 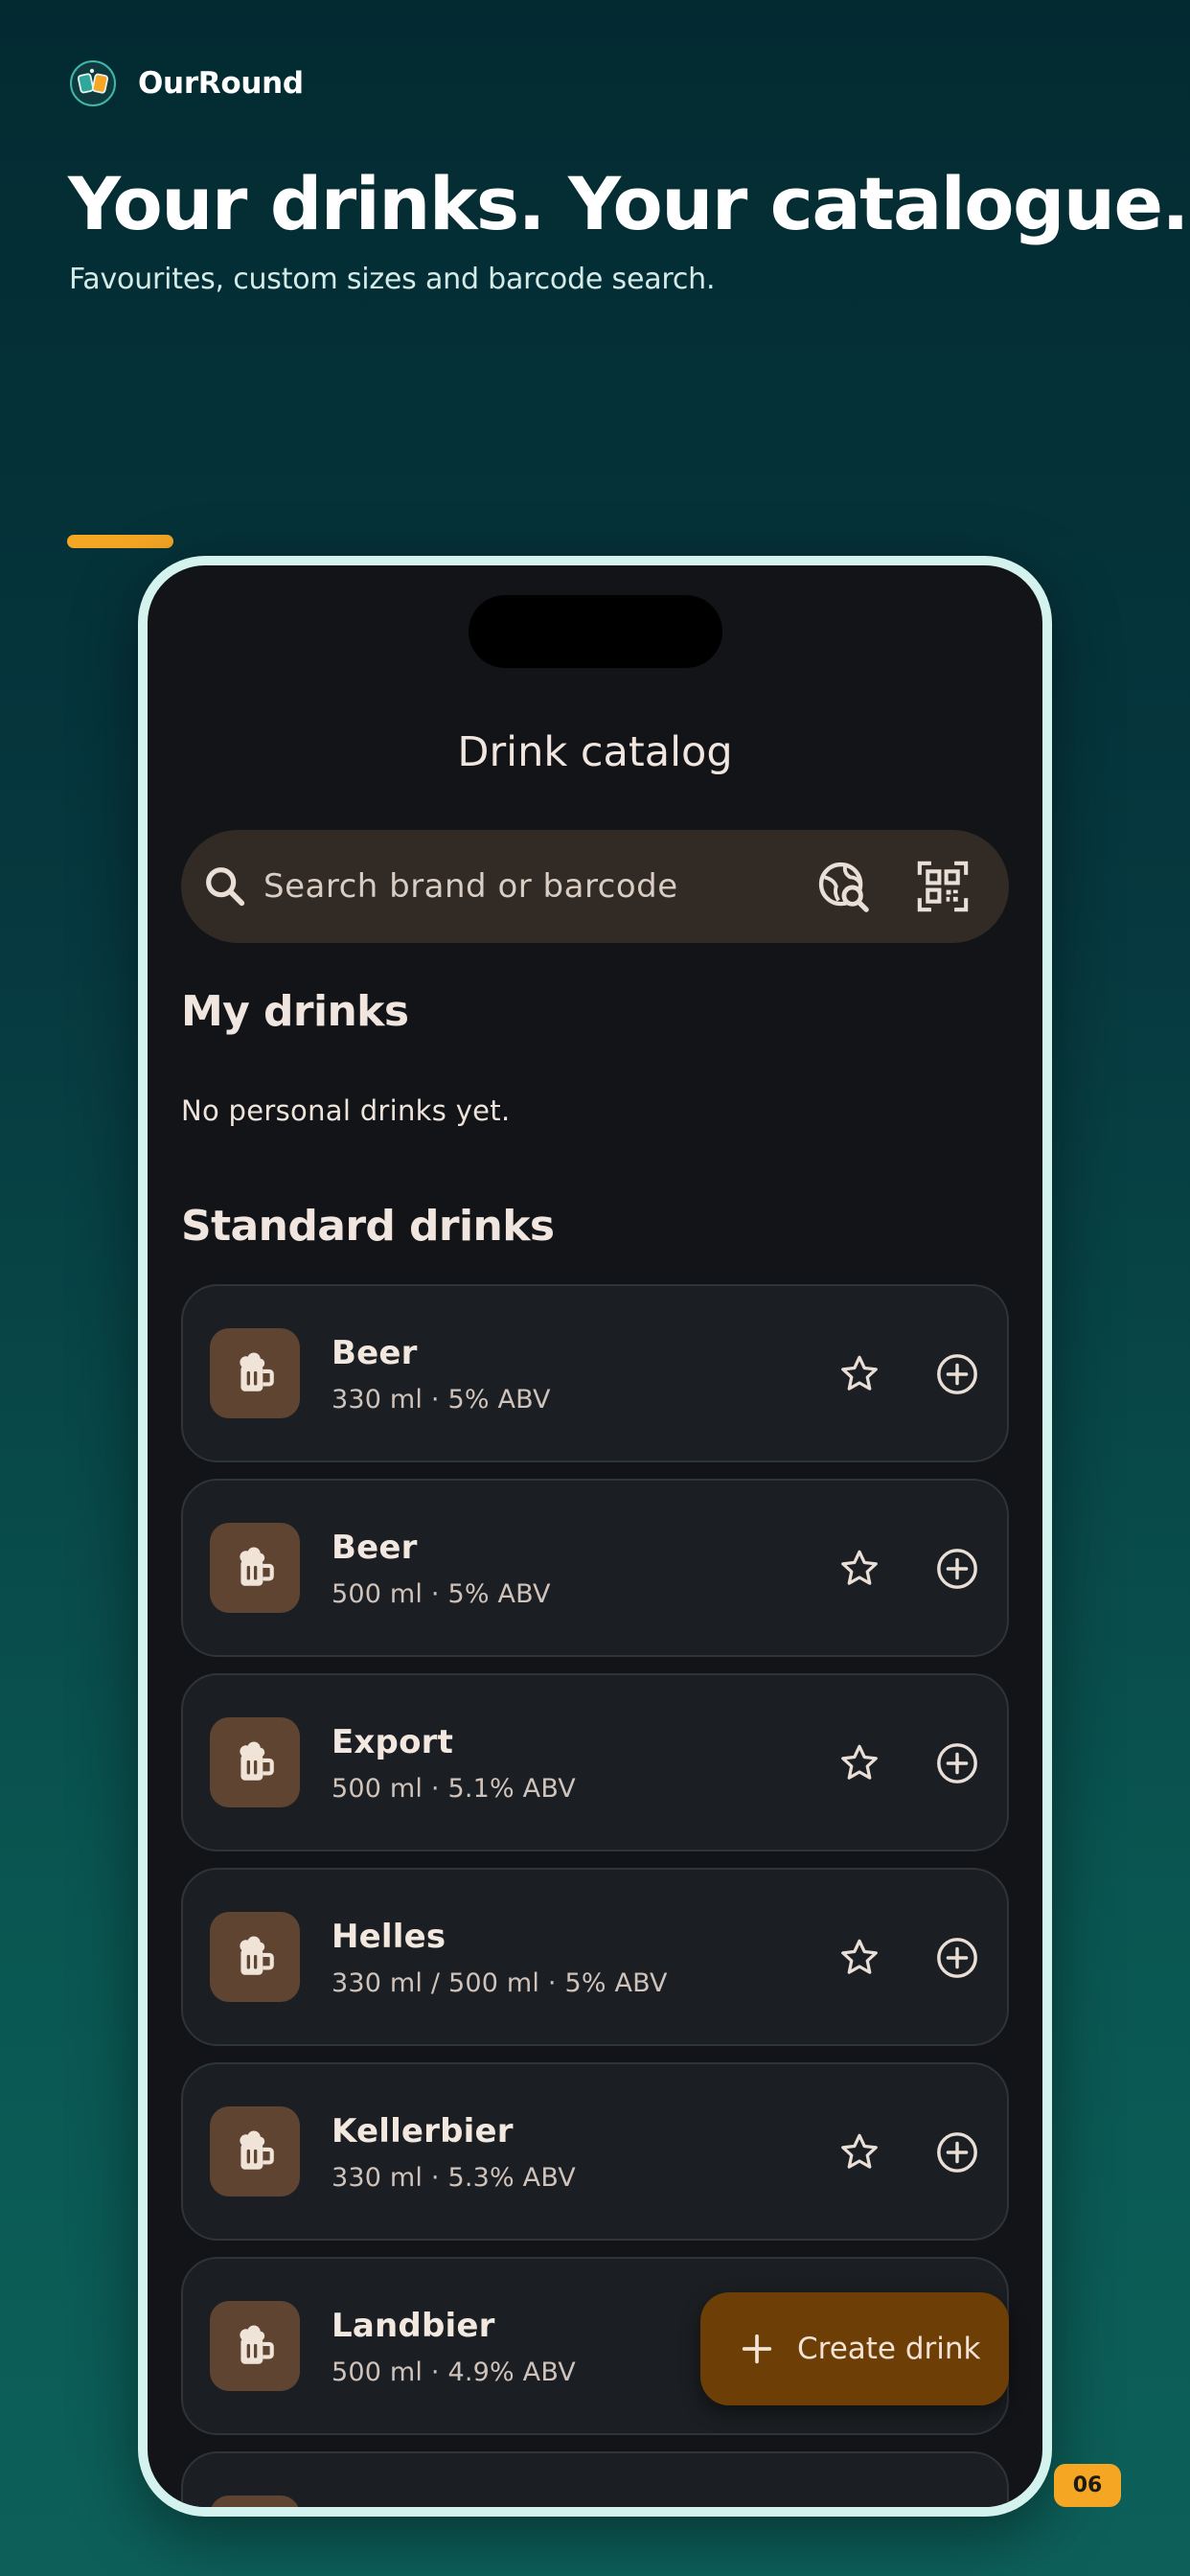 What do you see at coordinates (595, 1568) in the screenshot?
I see `drink-card: Beer 500 ml · 5% ABV` at bounding box center [595, 1568].